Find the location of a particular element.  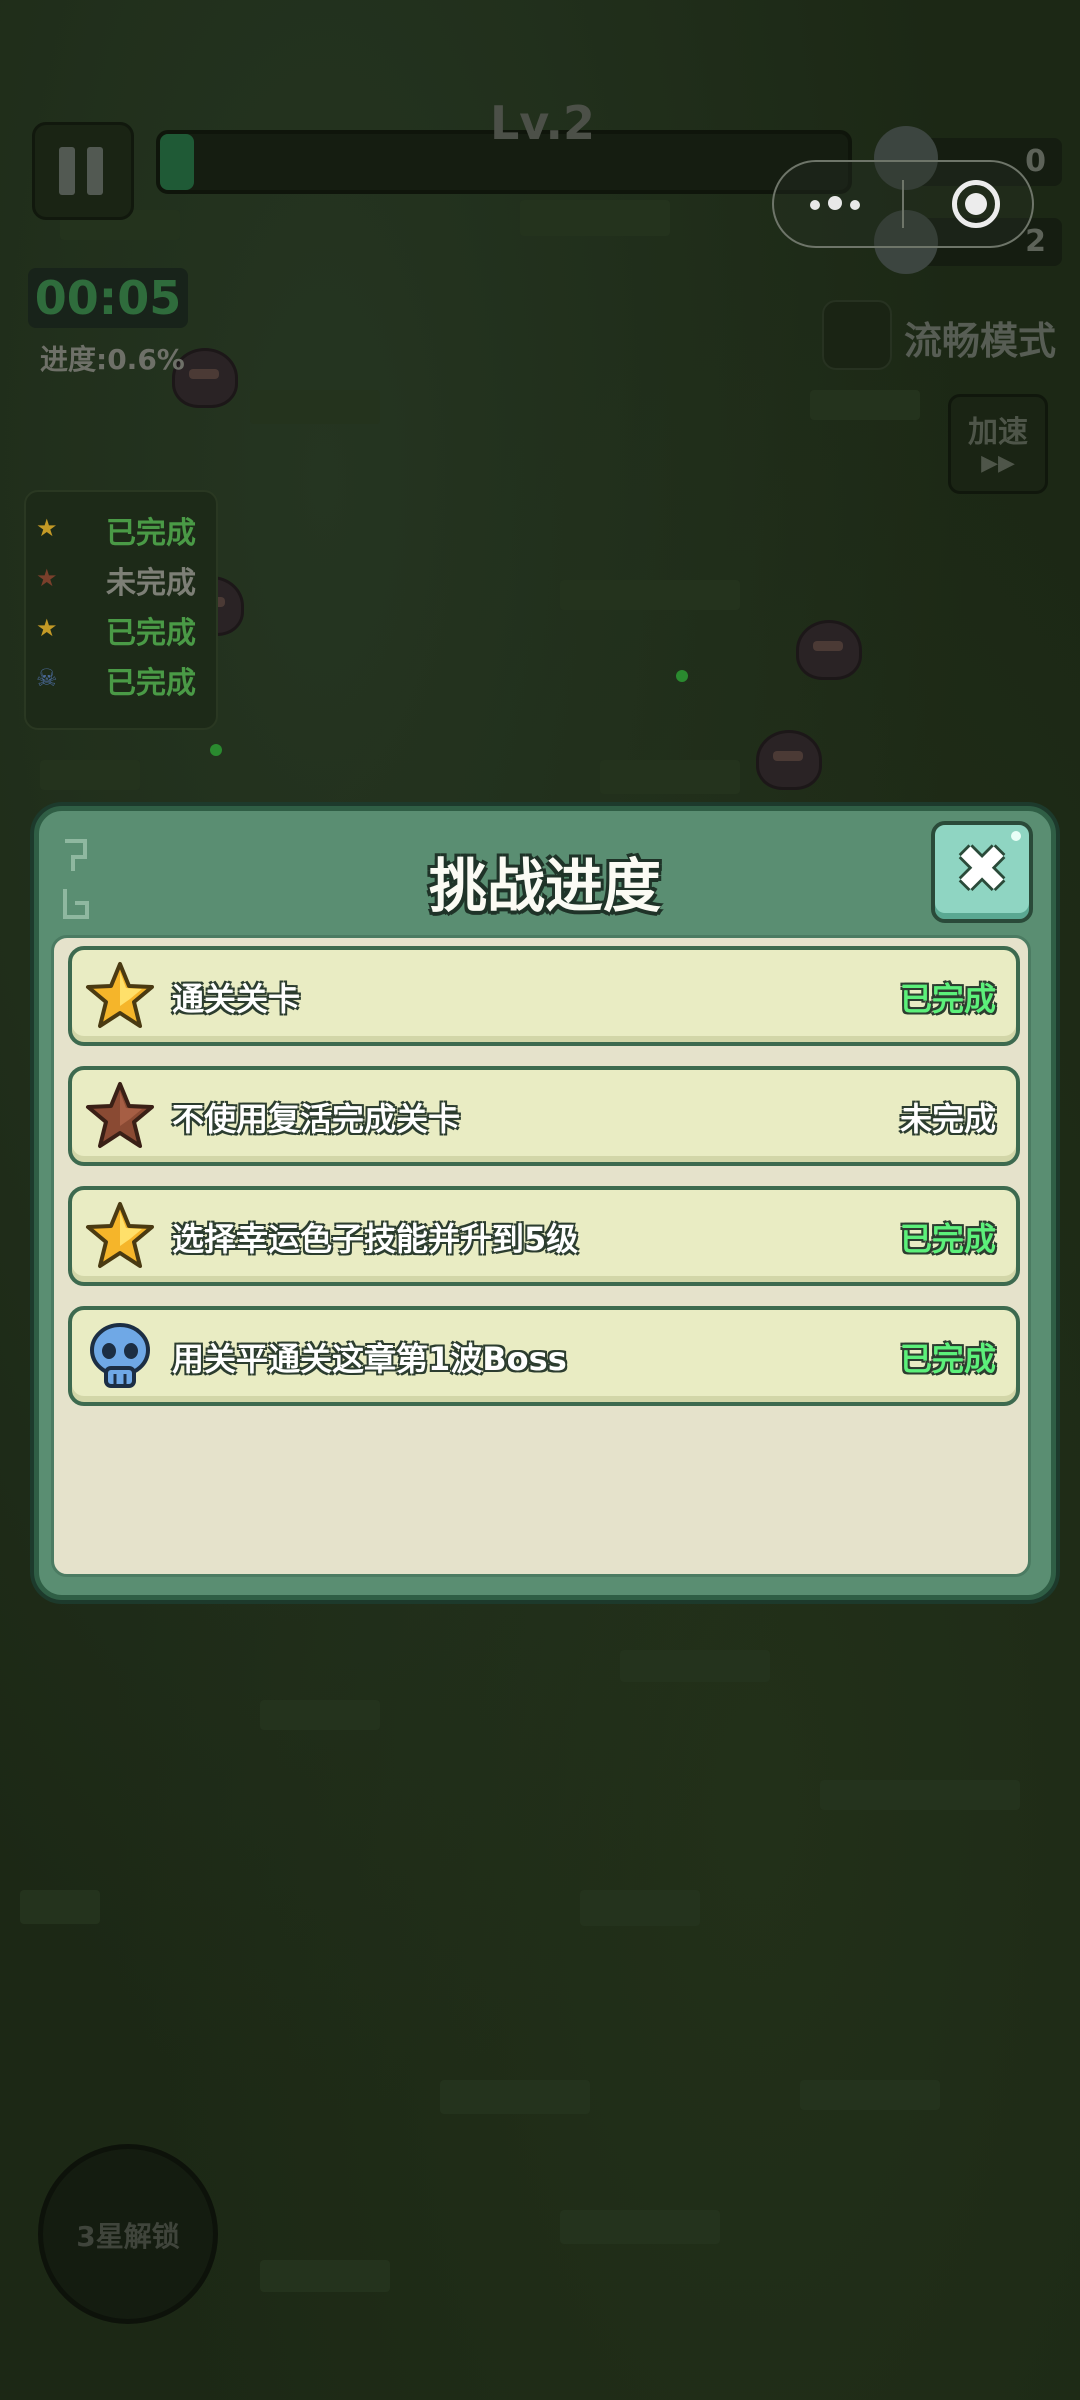

challenge-item: 不使用复活完成关卡 未完成 is located at coordinates (544, 1116).